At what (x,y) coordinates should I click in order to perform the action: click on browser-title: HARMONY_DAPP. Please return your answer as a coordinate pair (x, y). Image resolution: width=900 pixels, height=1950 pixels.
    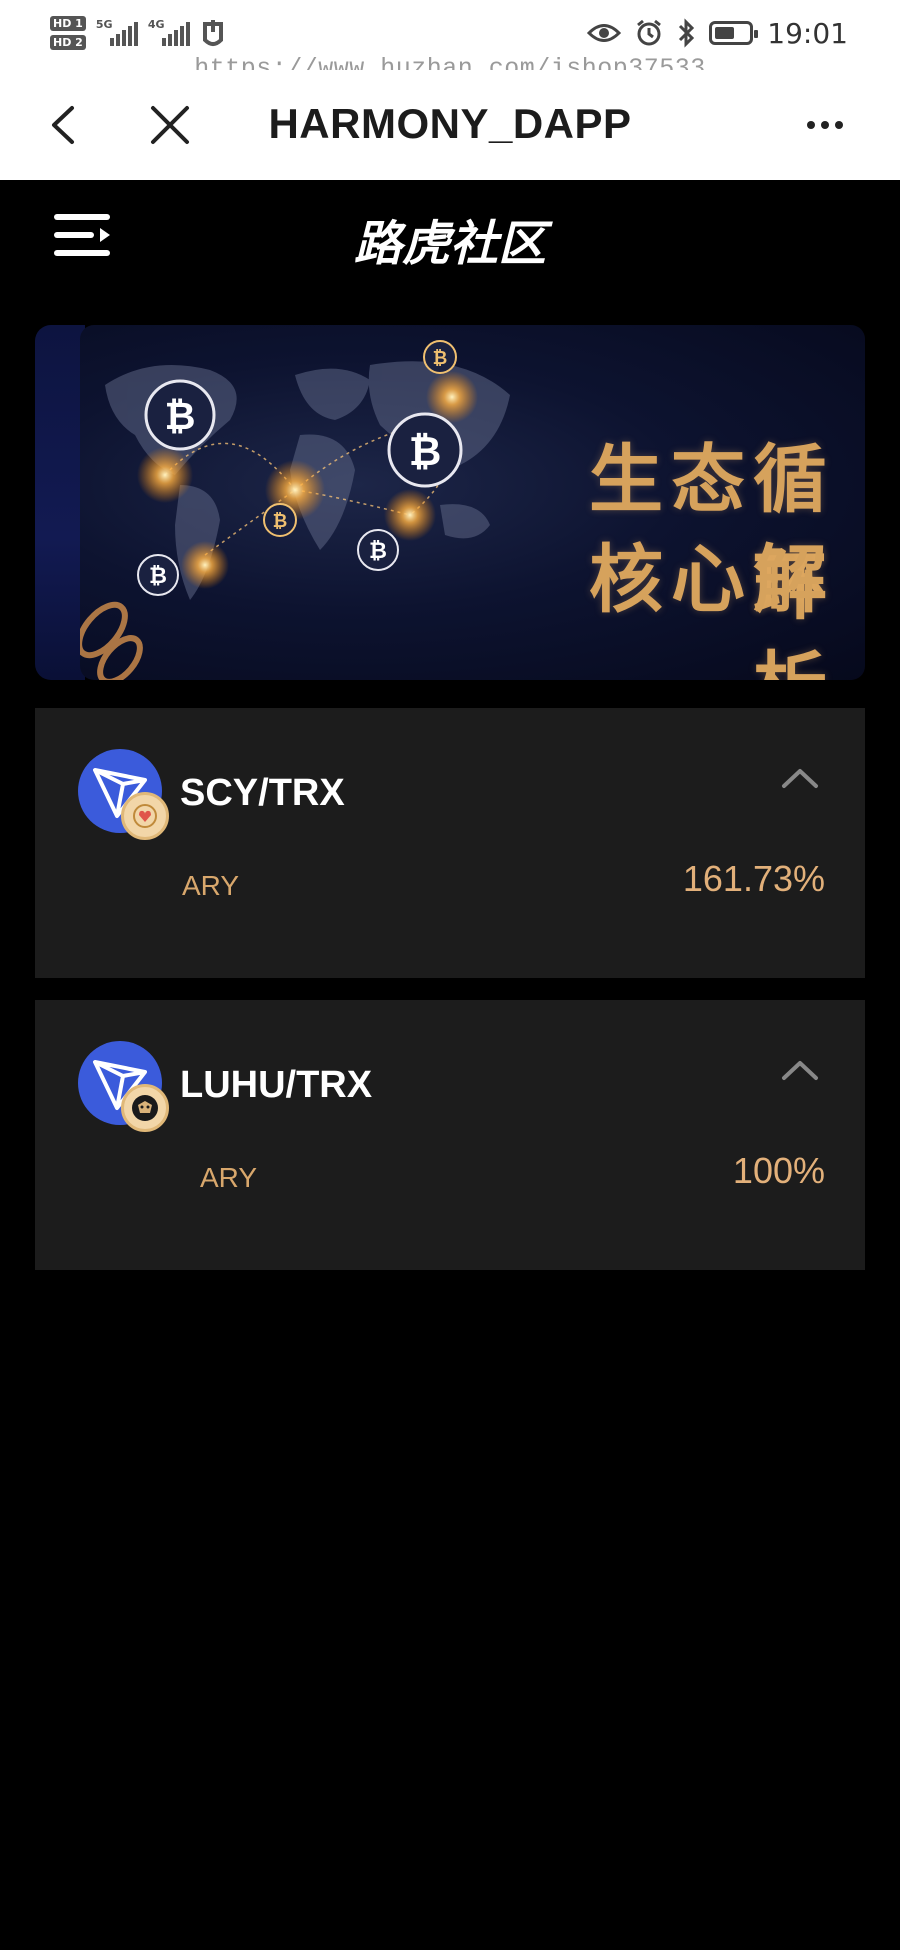
    Looking at the image, I should click on (450, 123).